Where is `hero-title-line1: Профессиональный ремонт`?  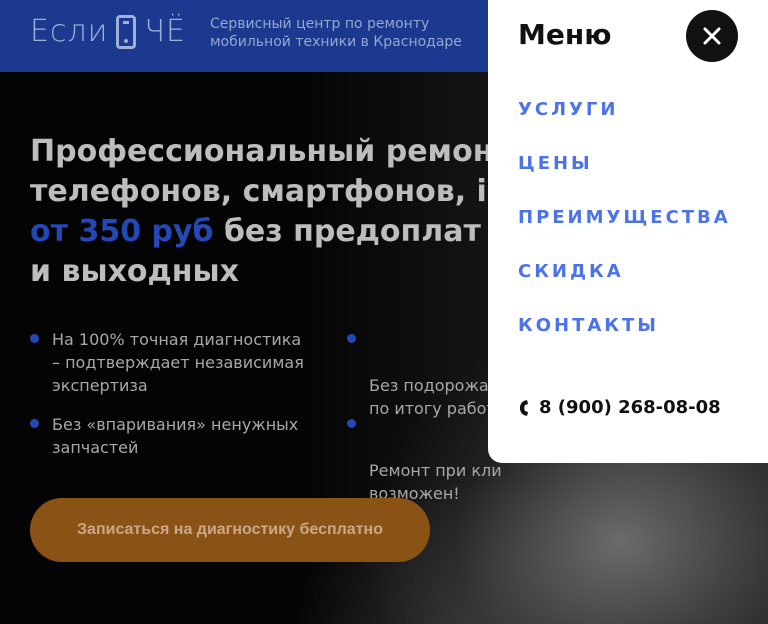 hero-title-line1: Профессиональный ремонт is located at coordinates (270, 151).